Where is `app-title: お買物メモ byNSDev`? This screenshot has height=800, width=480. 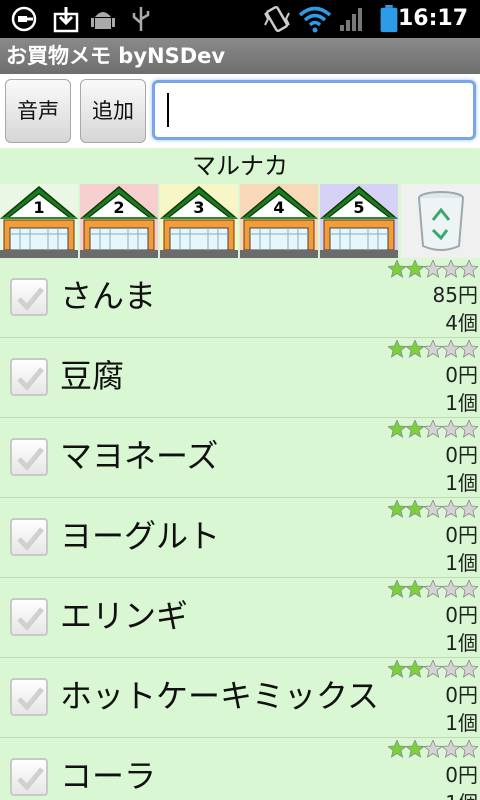 app-title: お買物メモ byNSDev is located at coordinates (240, 56).